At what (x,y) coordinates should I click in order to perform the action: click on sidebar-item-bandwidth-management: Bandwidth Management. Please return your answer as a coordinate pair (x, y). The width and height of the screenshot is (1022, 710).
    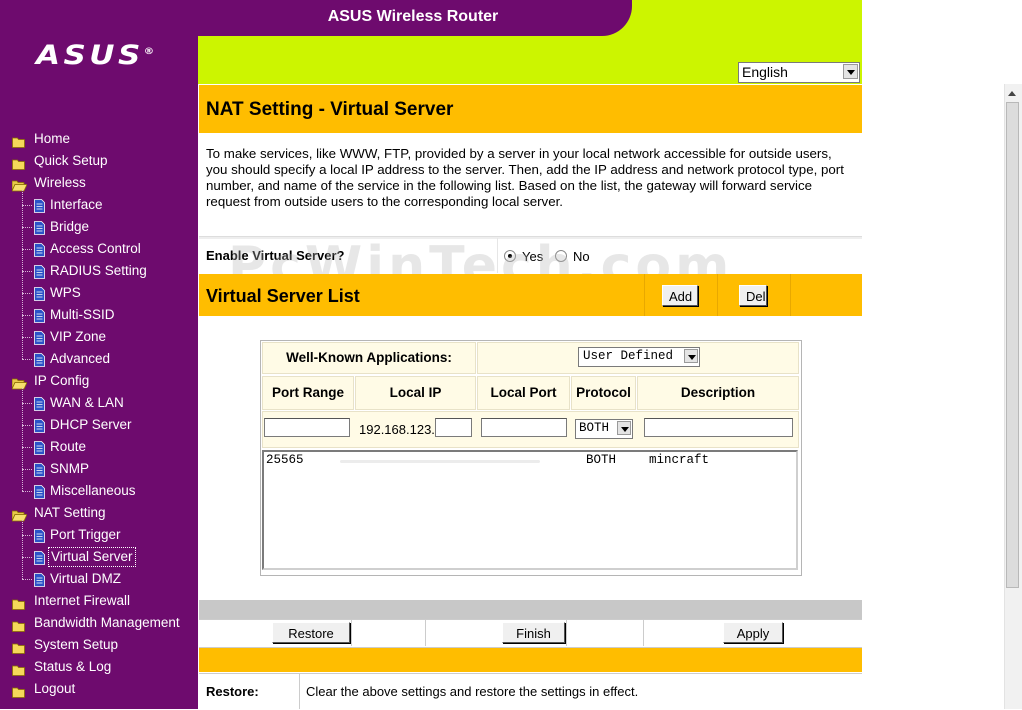
    Looking at the image, I should click on (99, 623).